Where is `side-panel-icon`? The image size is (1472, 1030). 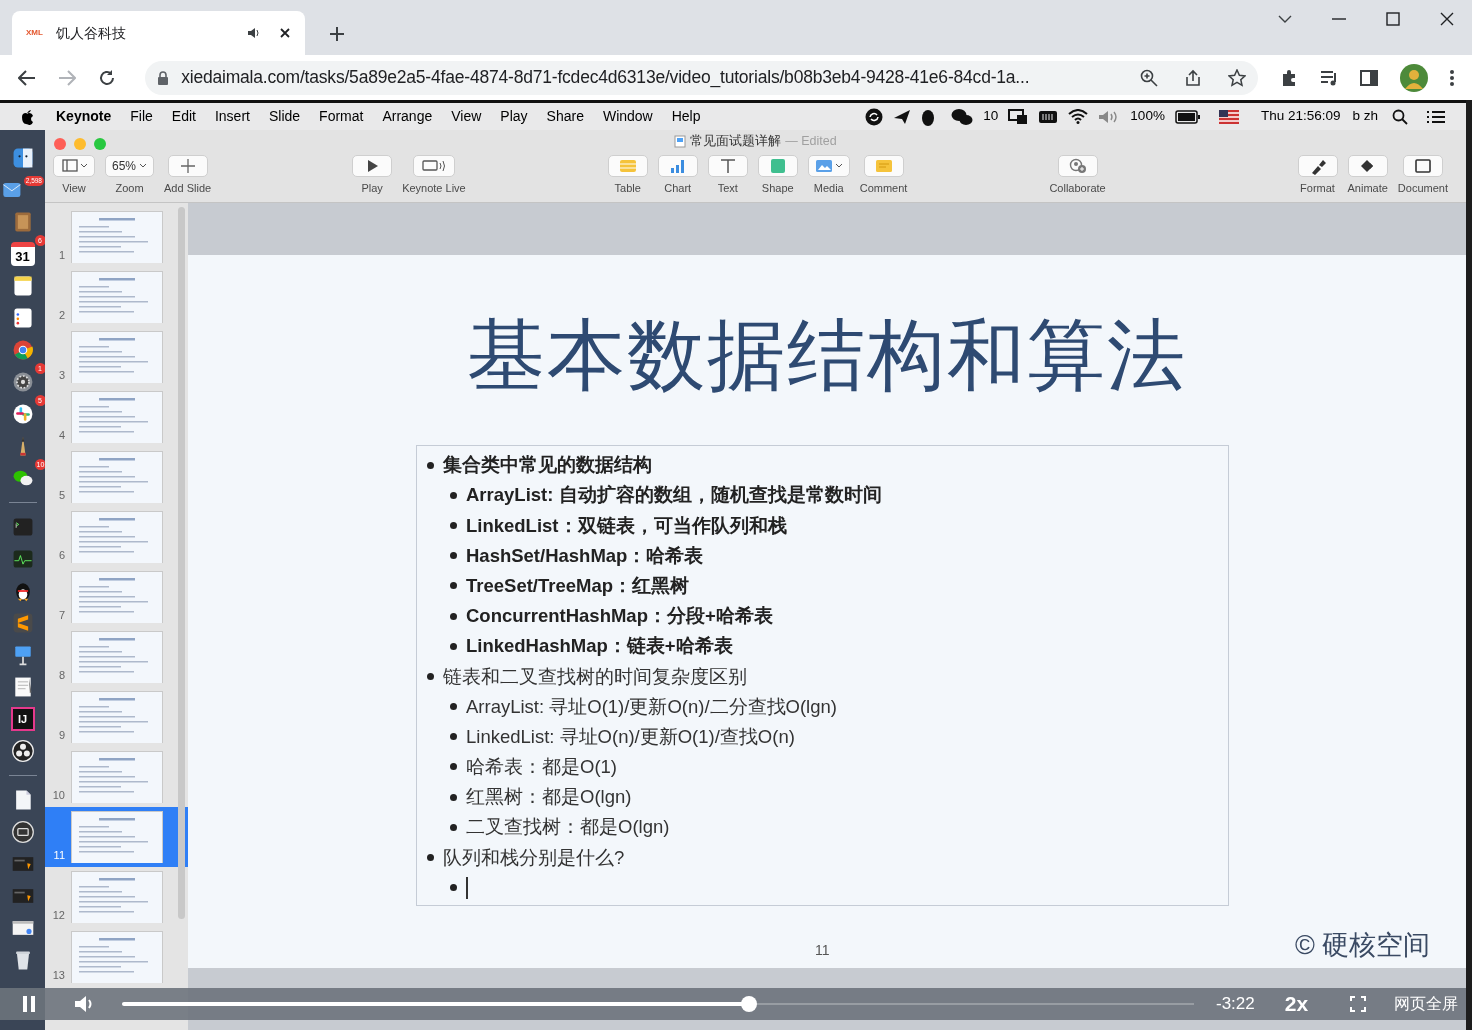 side-panel-icon is located at coordinates (1369, 77).